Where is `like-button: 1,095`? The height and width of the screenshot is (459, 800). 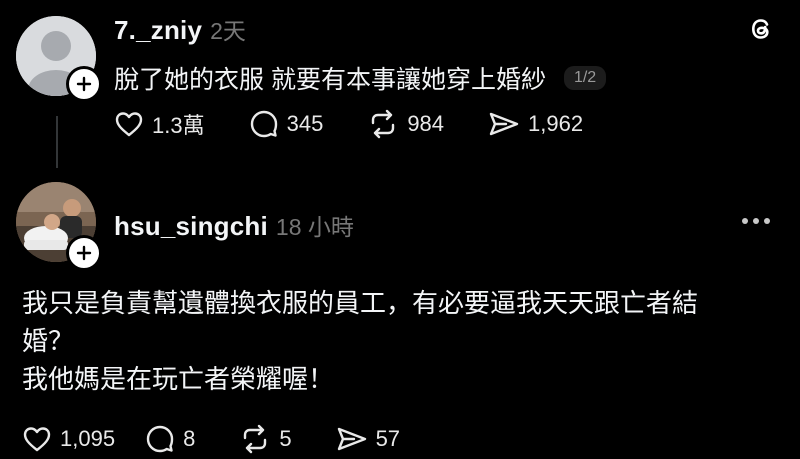
like-button: 1,095 is located at coordinates (68, 439).